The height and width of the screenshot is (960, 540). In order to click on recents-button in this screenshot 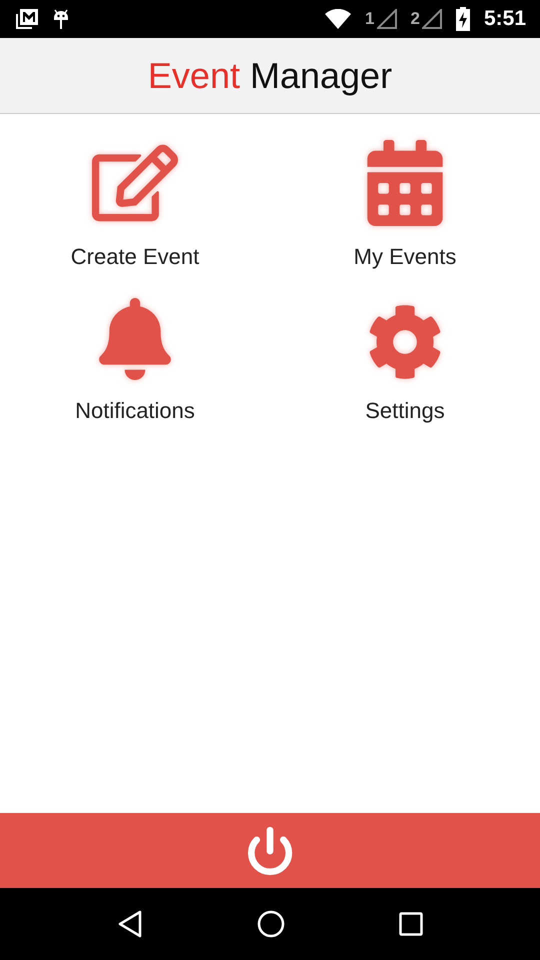, I will do `click(411, 924)`.